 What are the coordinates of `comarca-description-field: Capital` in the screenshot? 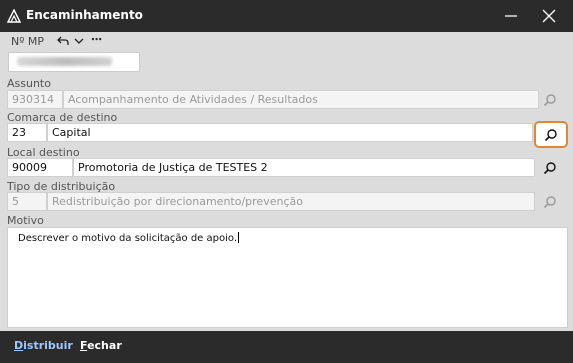 It's located at (290, 132).